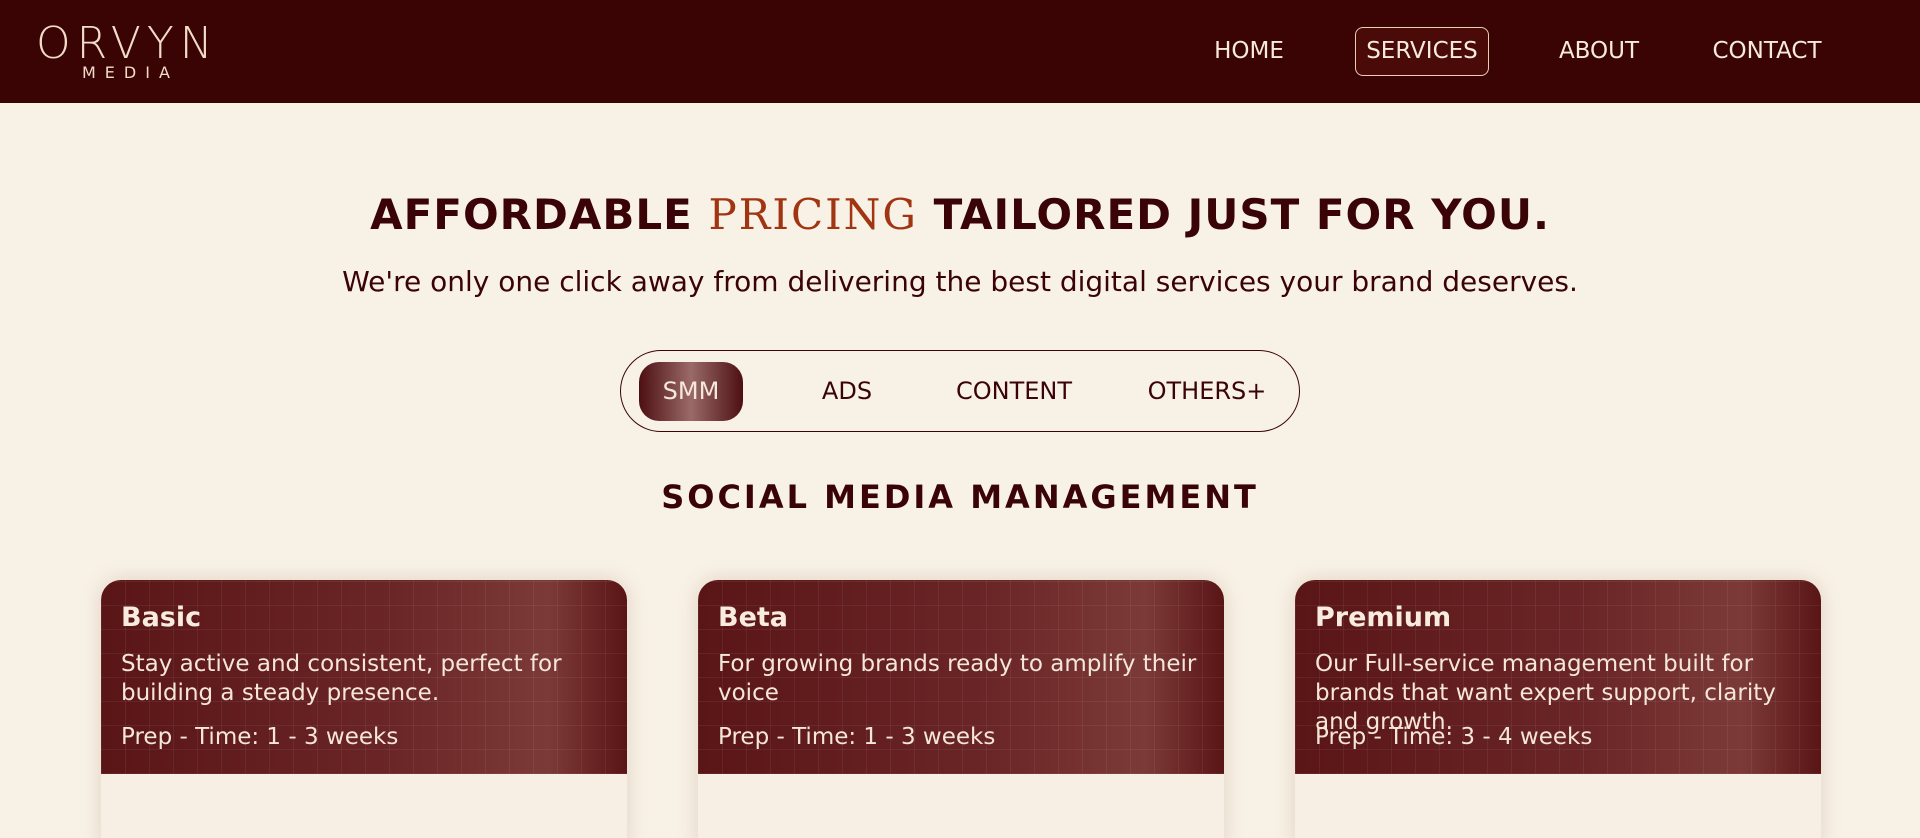  What do you see at coordinates (847, 391) in the screenshot?
I see `tab-ads: ADS` at bounding box center [847, 391].